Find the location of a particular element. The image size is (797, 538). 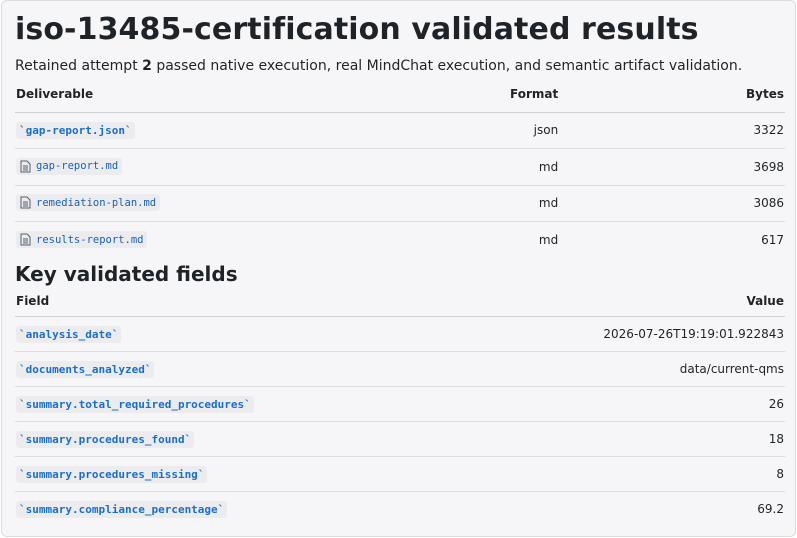

field-value: data/current-qms is located at coordinates (618, 369).